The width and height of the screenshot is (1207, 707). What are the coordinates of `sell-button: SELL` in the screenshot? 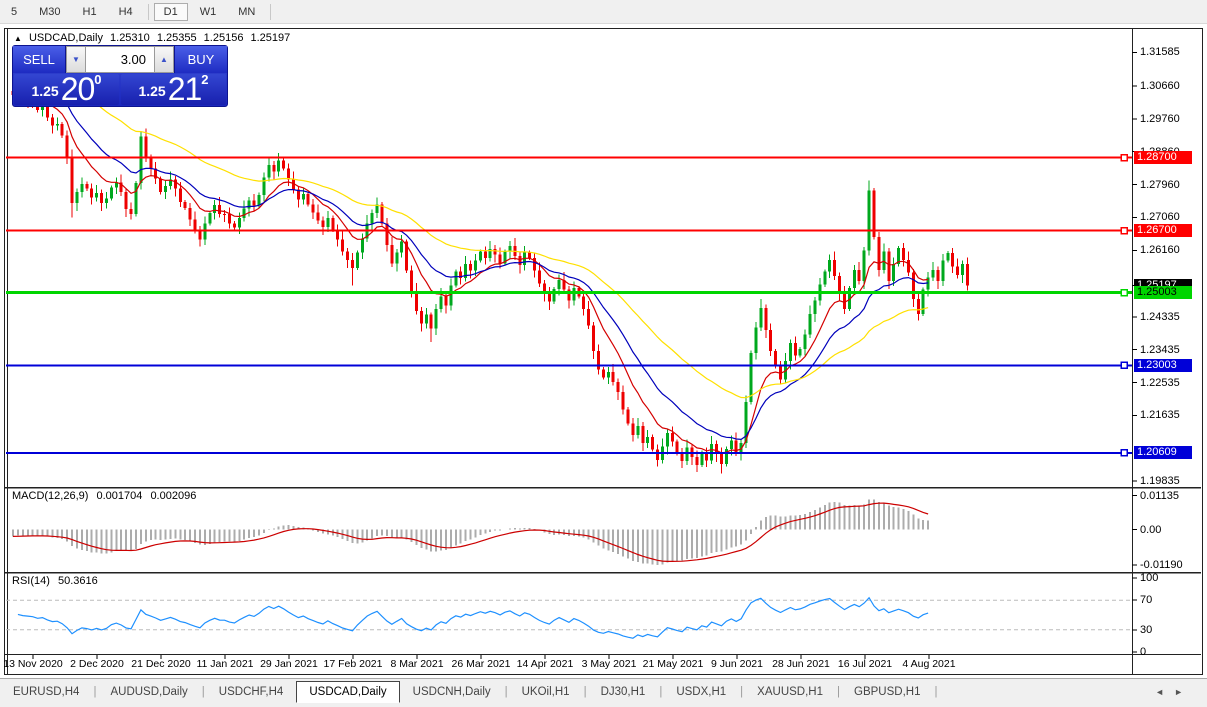 It's located at (39, 59).